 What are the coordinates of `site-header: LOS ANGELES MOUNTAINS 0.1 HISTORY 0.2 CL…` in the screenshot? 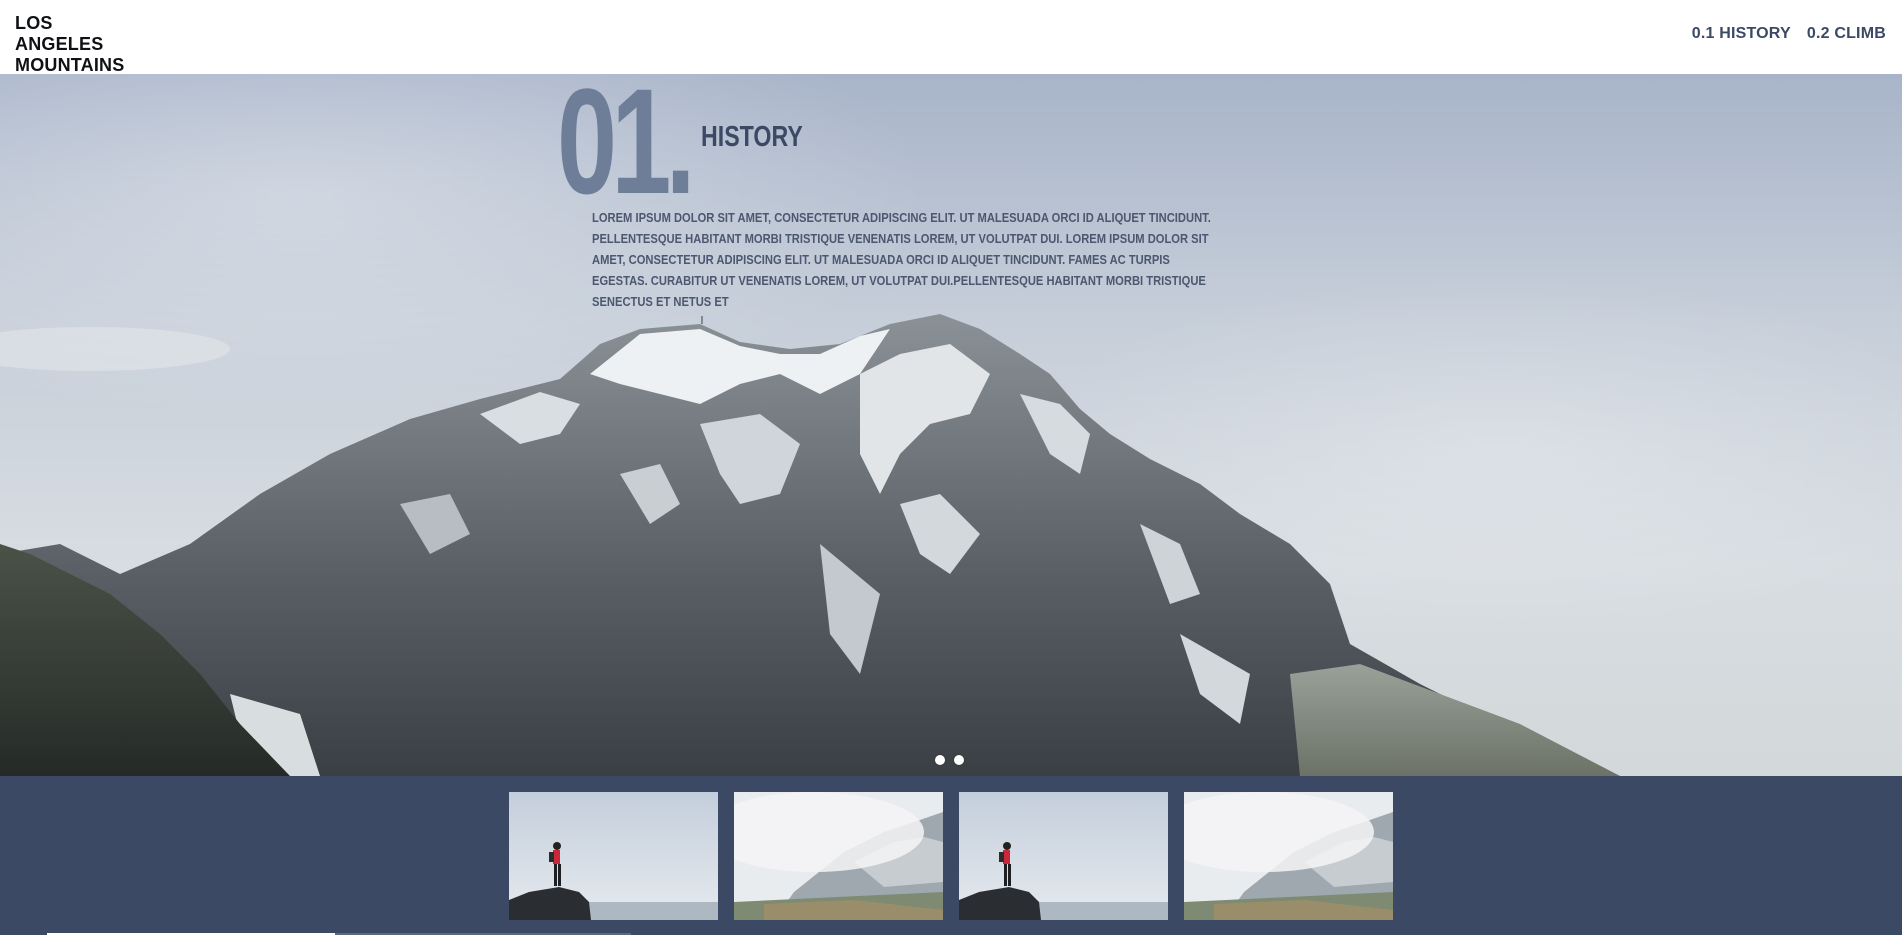 It's located at (951, 38).